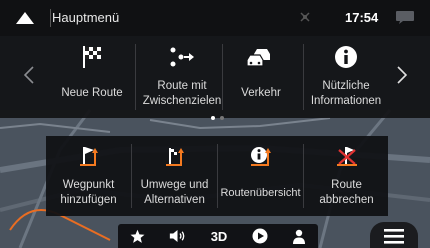 This screenshot has height=248, width=430. What do you see at coordinates (402, 75) in the screenshot?
I see `chevron-right-icon` at bounding box center [402, 75].